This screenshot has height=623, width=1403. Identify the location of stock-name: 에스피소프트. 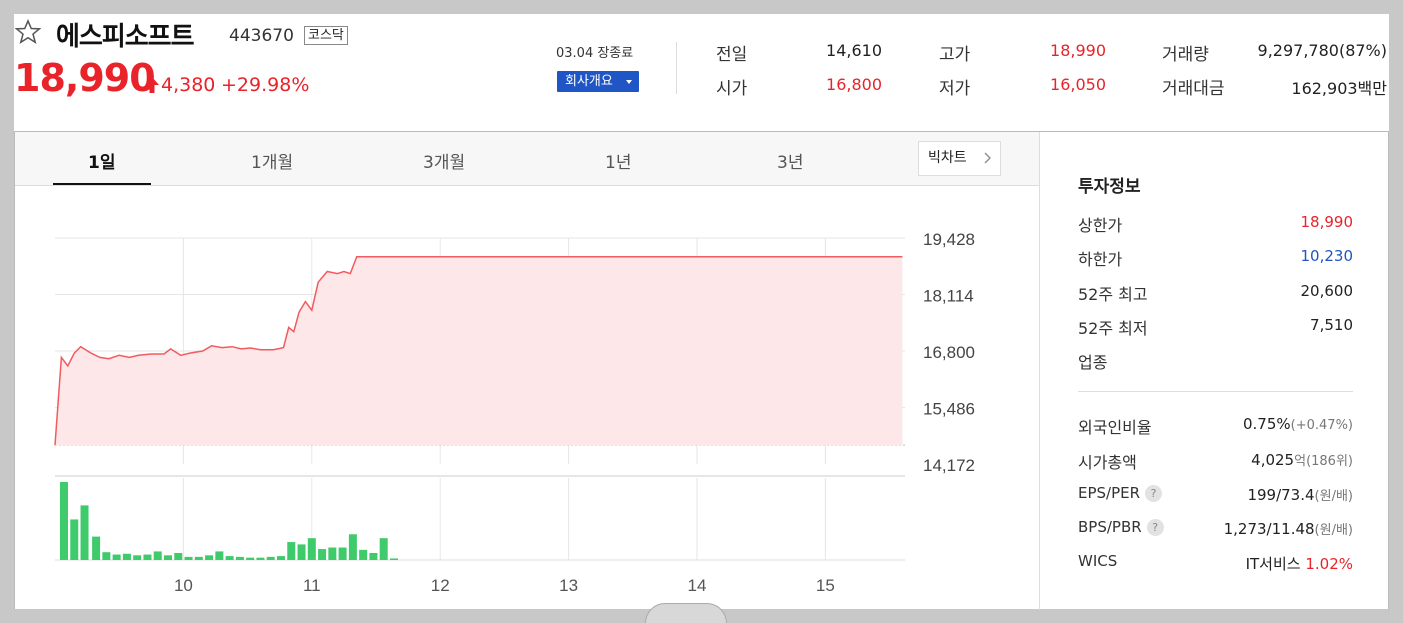
(125, 37).